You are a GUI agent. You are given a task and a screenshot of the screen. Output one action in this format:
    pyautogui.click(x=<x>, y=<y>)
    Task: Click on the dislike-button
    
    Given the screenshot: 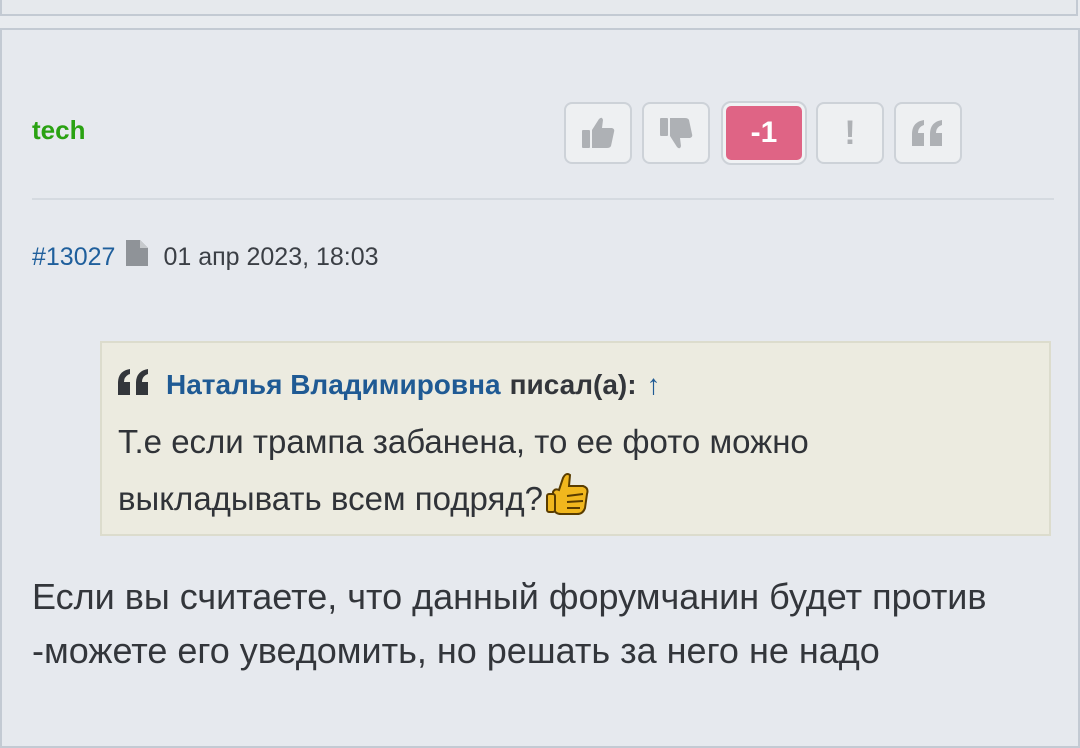 What is the action you would take?
    pyautogui.click(x=676, y=133)
    